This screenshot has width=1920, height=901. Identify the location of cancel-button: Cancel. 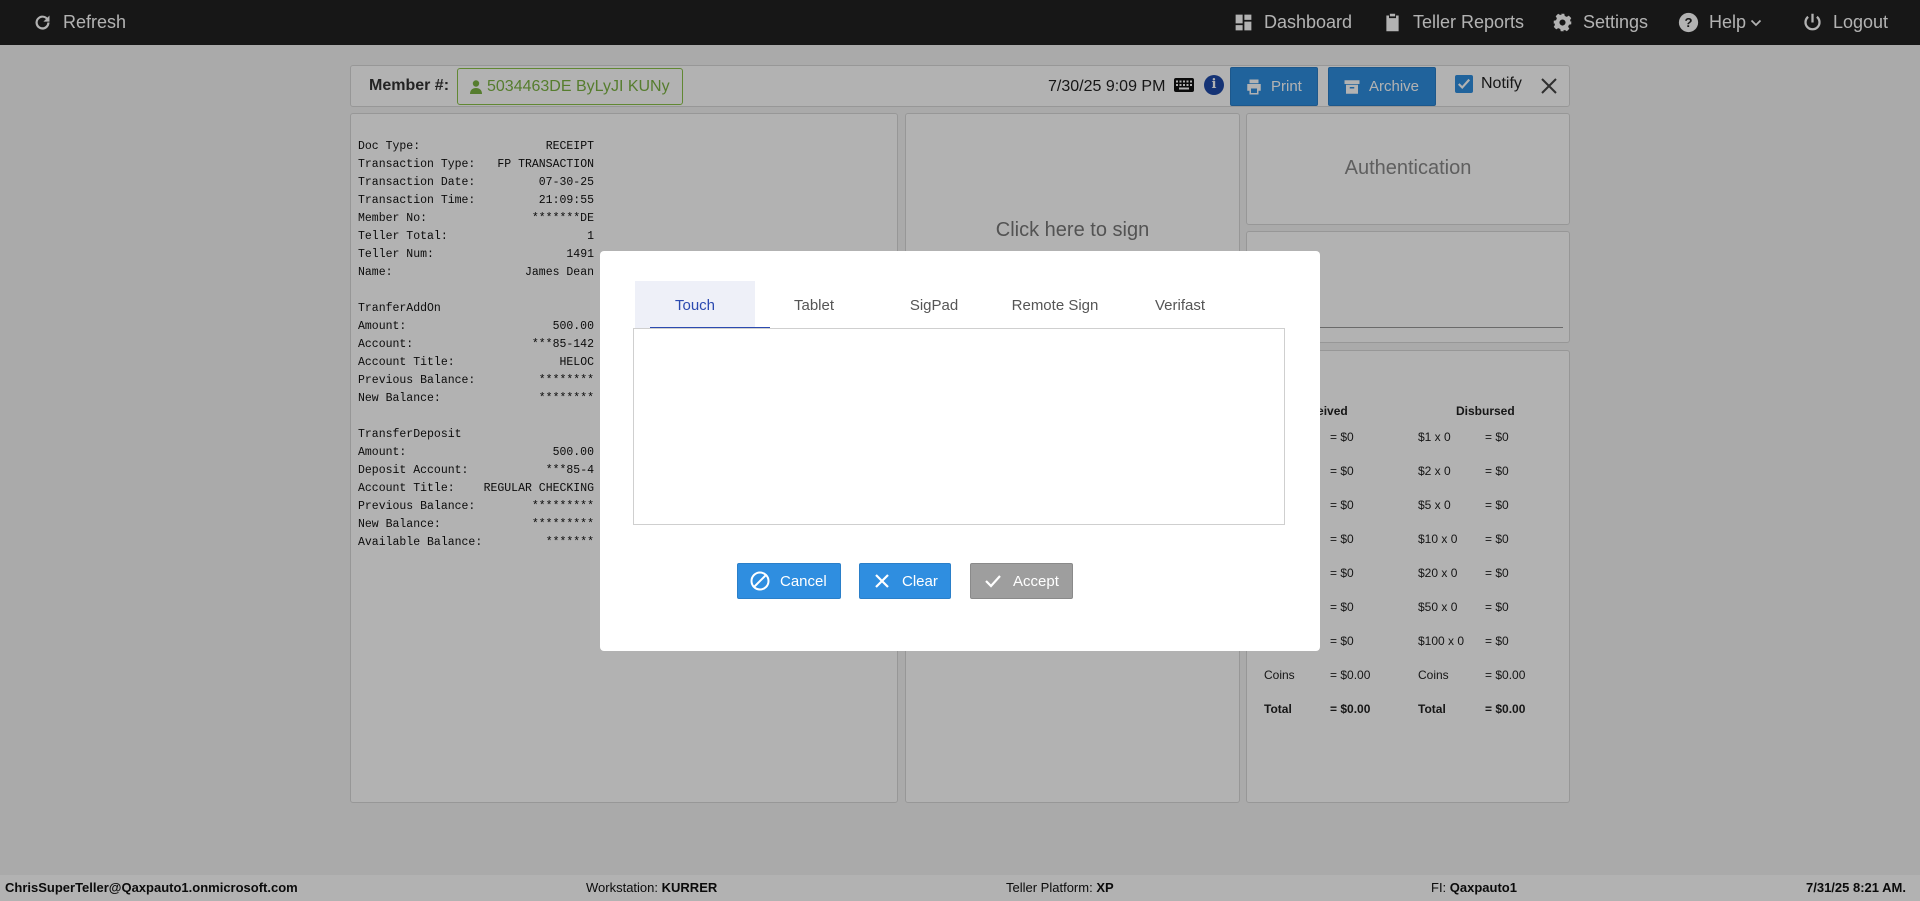
(789, 581).